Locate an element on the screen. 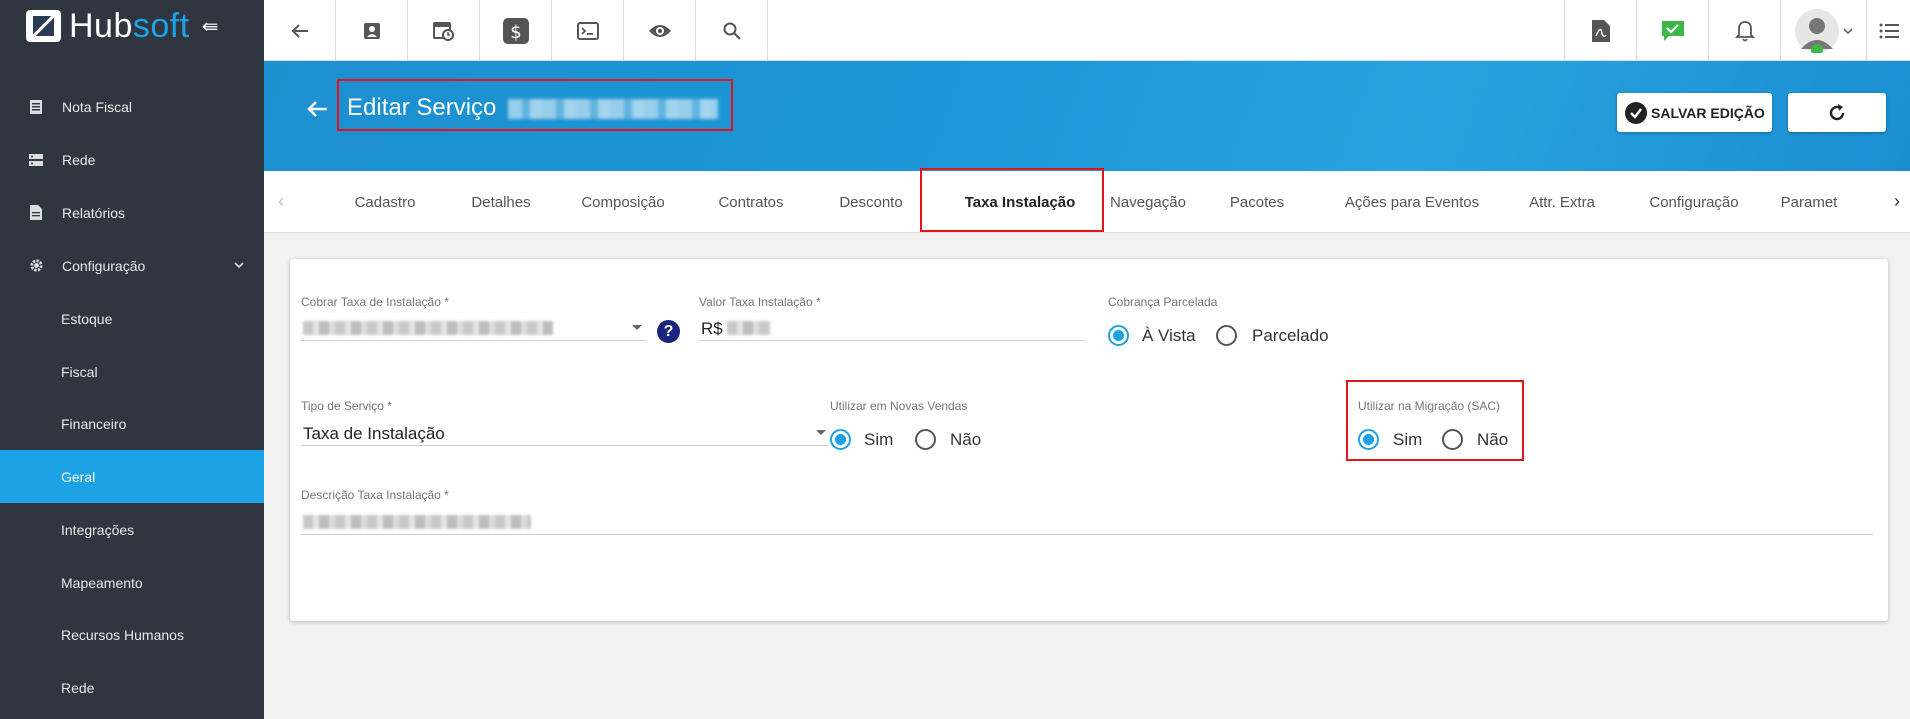 This screenshot has width=1910, height=719. tab-paramet: Paramet is located at coordinates (1809, 202).